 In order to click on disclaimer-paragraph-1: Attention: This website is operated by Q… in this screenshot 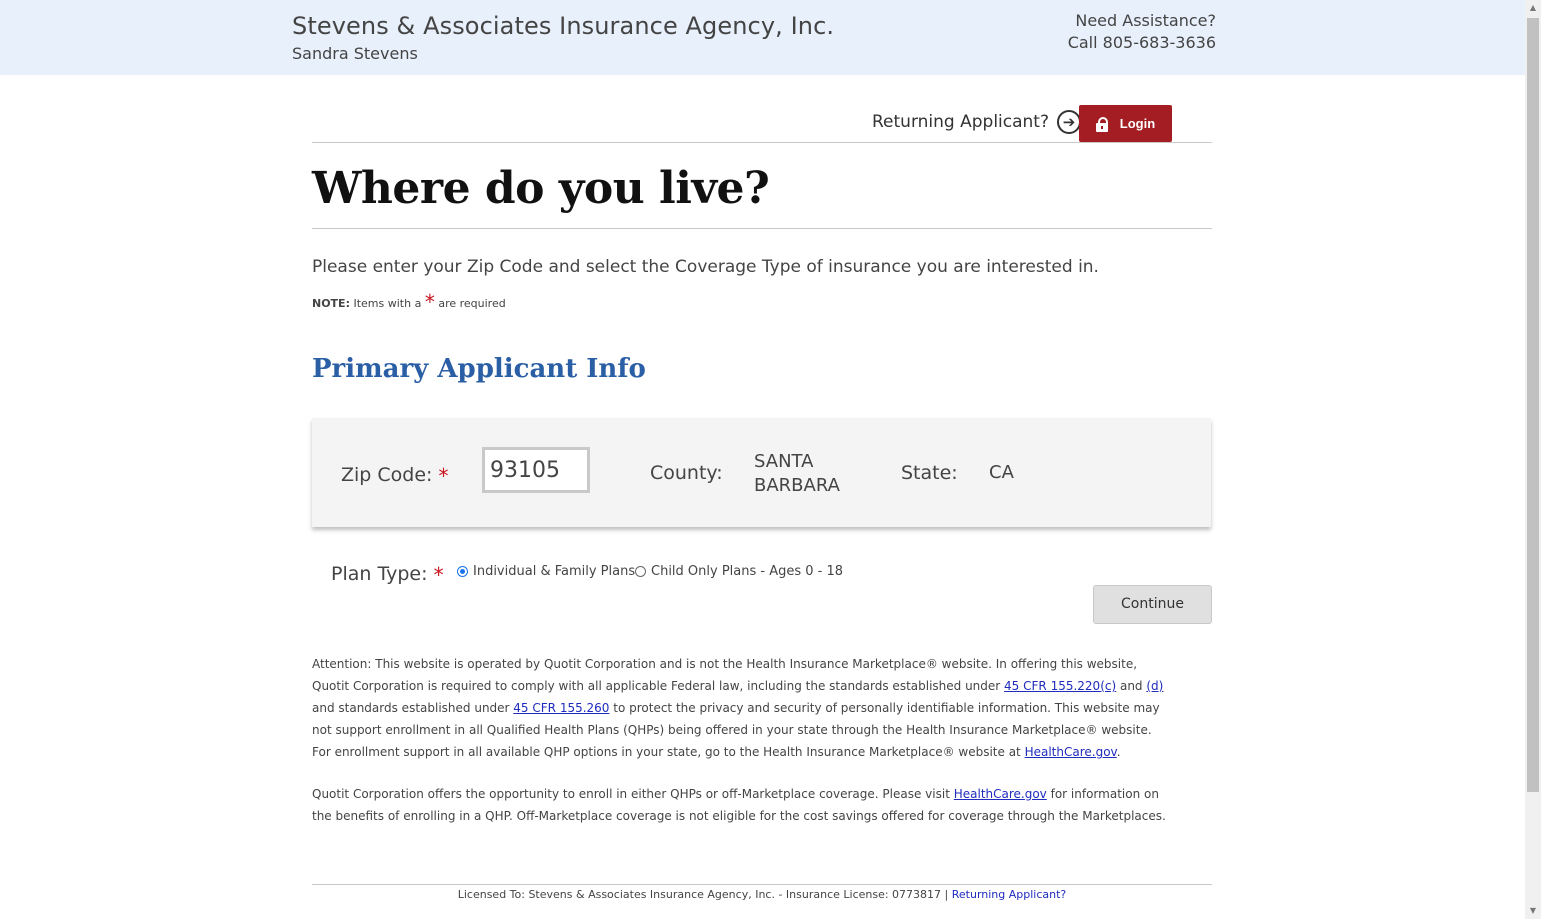, I will do `click(742, 708)`.